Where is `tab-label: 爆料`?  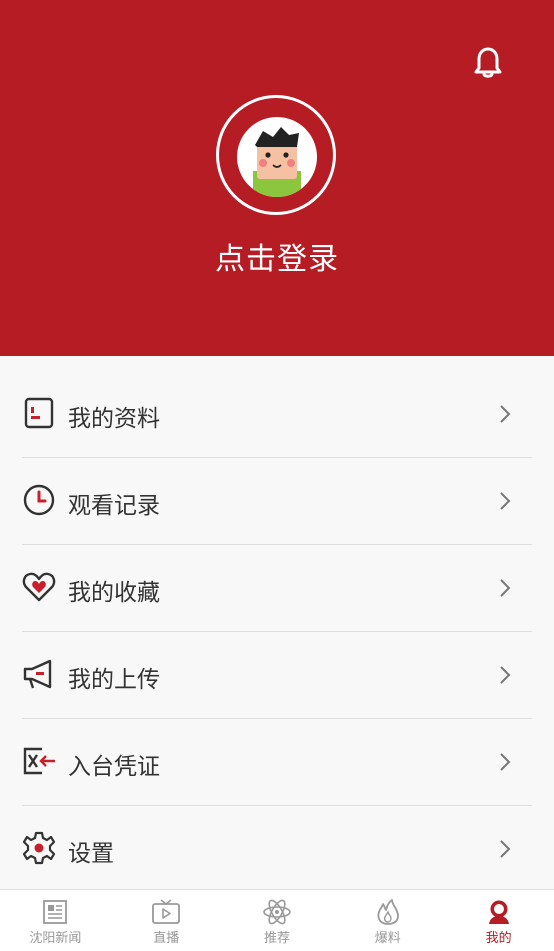 tab-label: 爆料 is located at coordinates (387, 938).